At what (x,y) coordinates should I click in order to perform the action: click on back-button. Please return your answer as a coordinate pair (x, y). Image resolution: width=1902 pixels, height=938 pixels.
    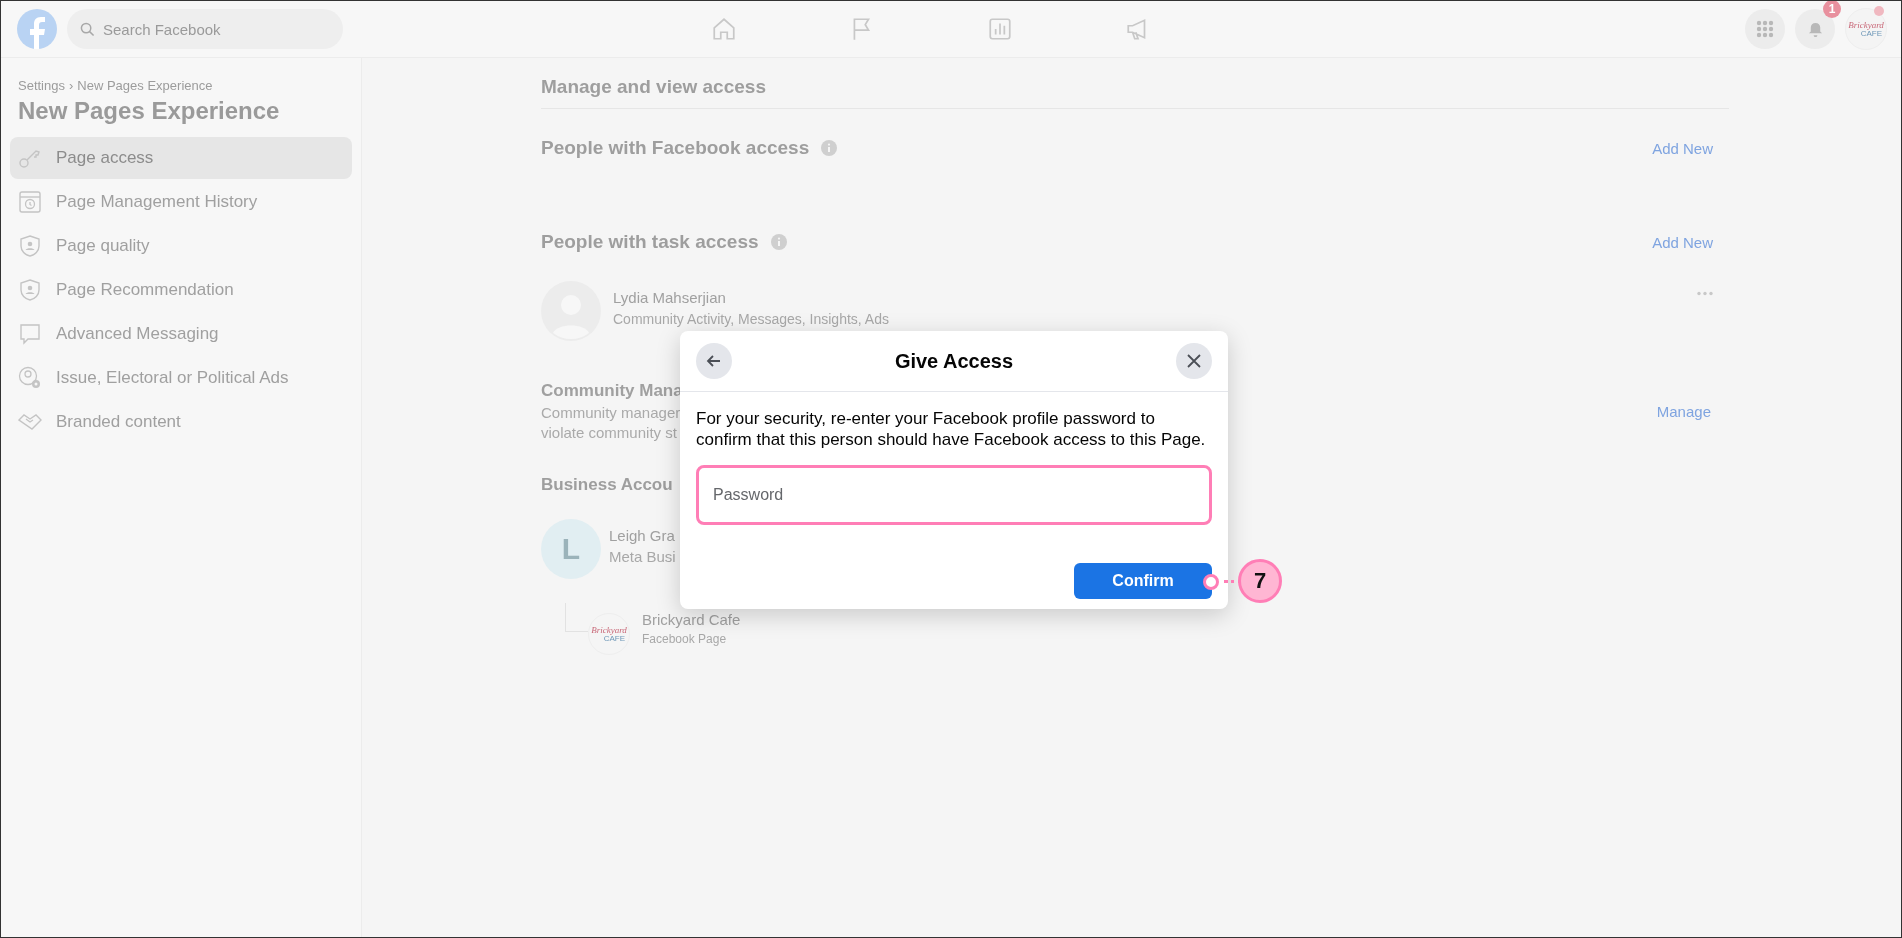
    Looking at the image, I should click on (714, 361).